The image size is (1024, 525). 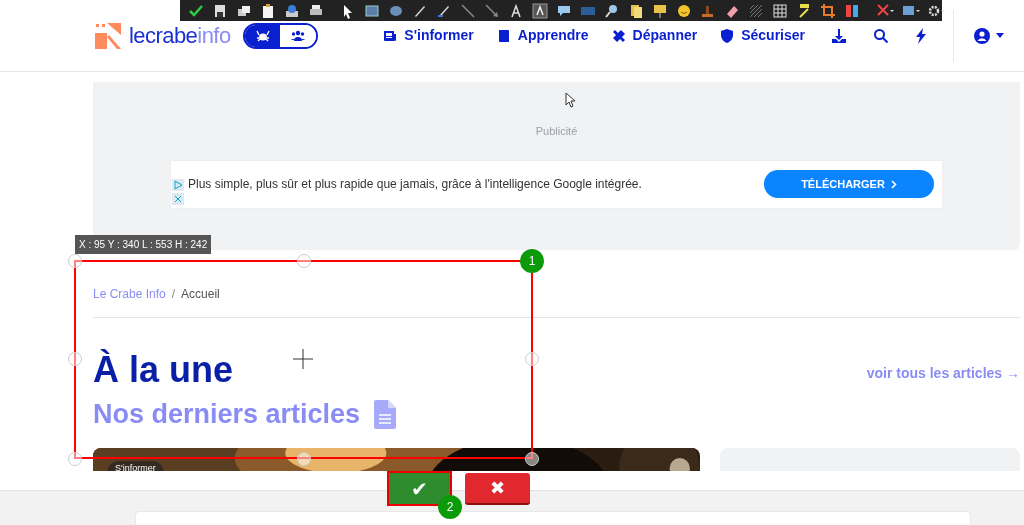 I want to click on download-button: TÉLÉCHARGER, so click(x=849, y=184).